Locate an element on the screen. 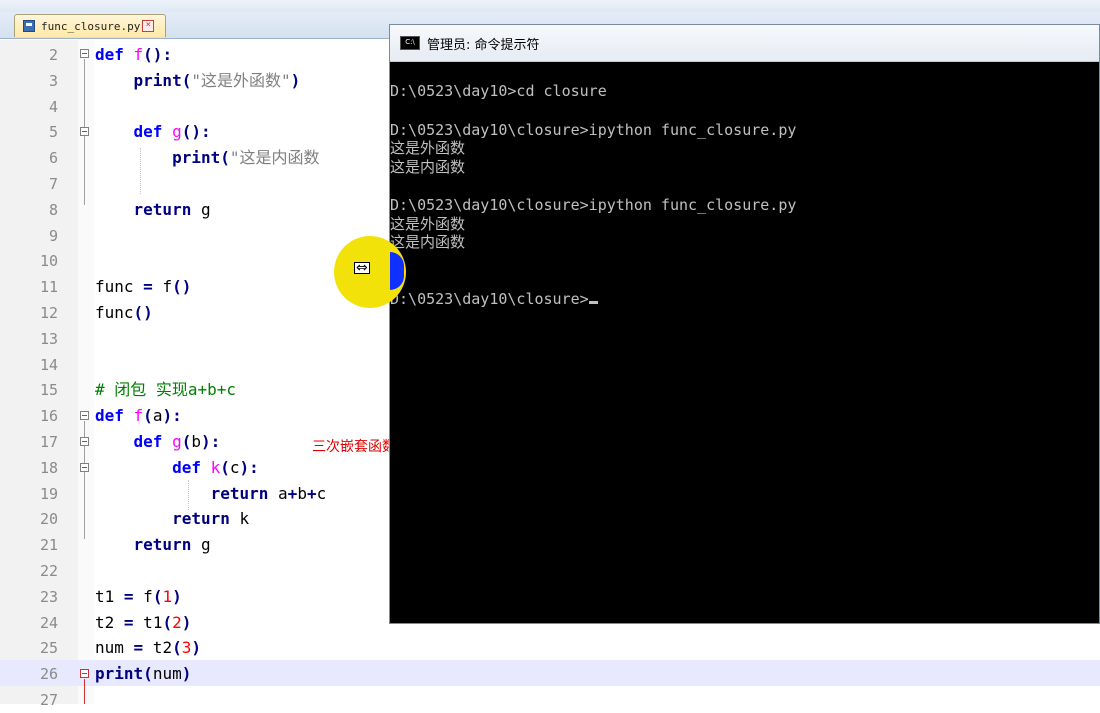  code-line: print(num) is located at coordinates (143, 674).